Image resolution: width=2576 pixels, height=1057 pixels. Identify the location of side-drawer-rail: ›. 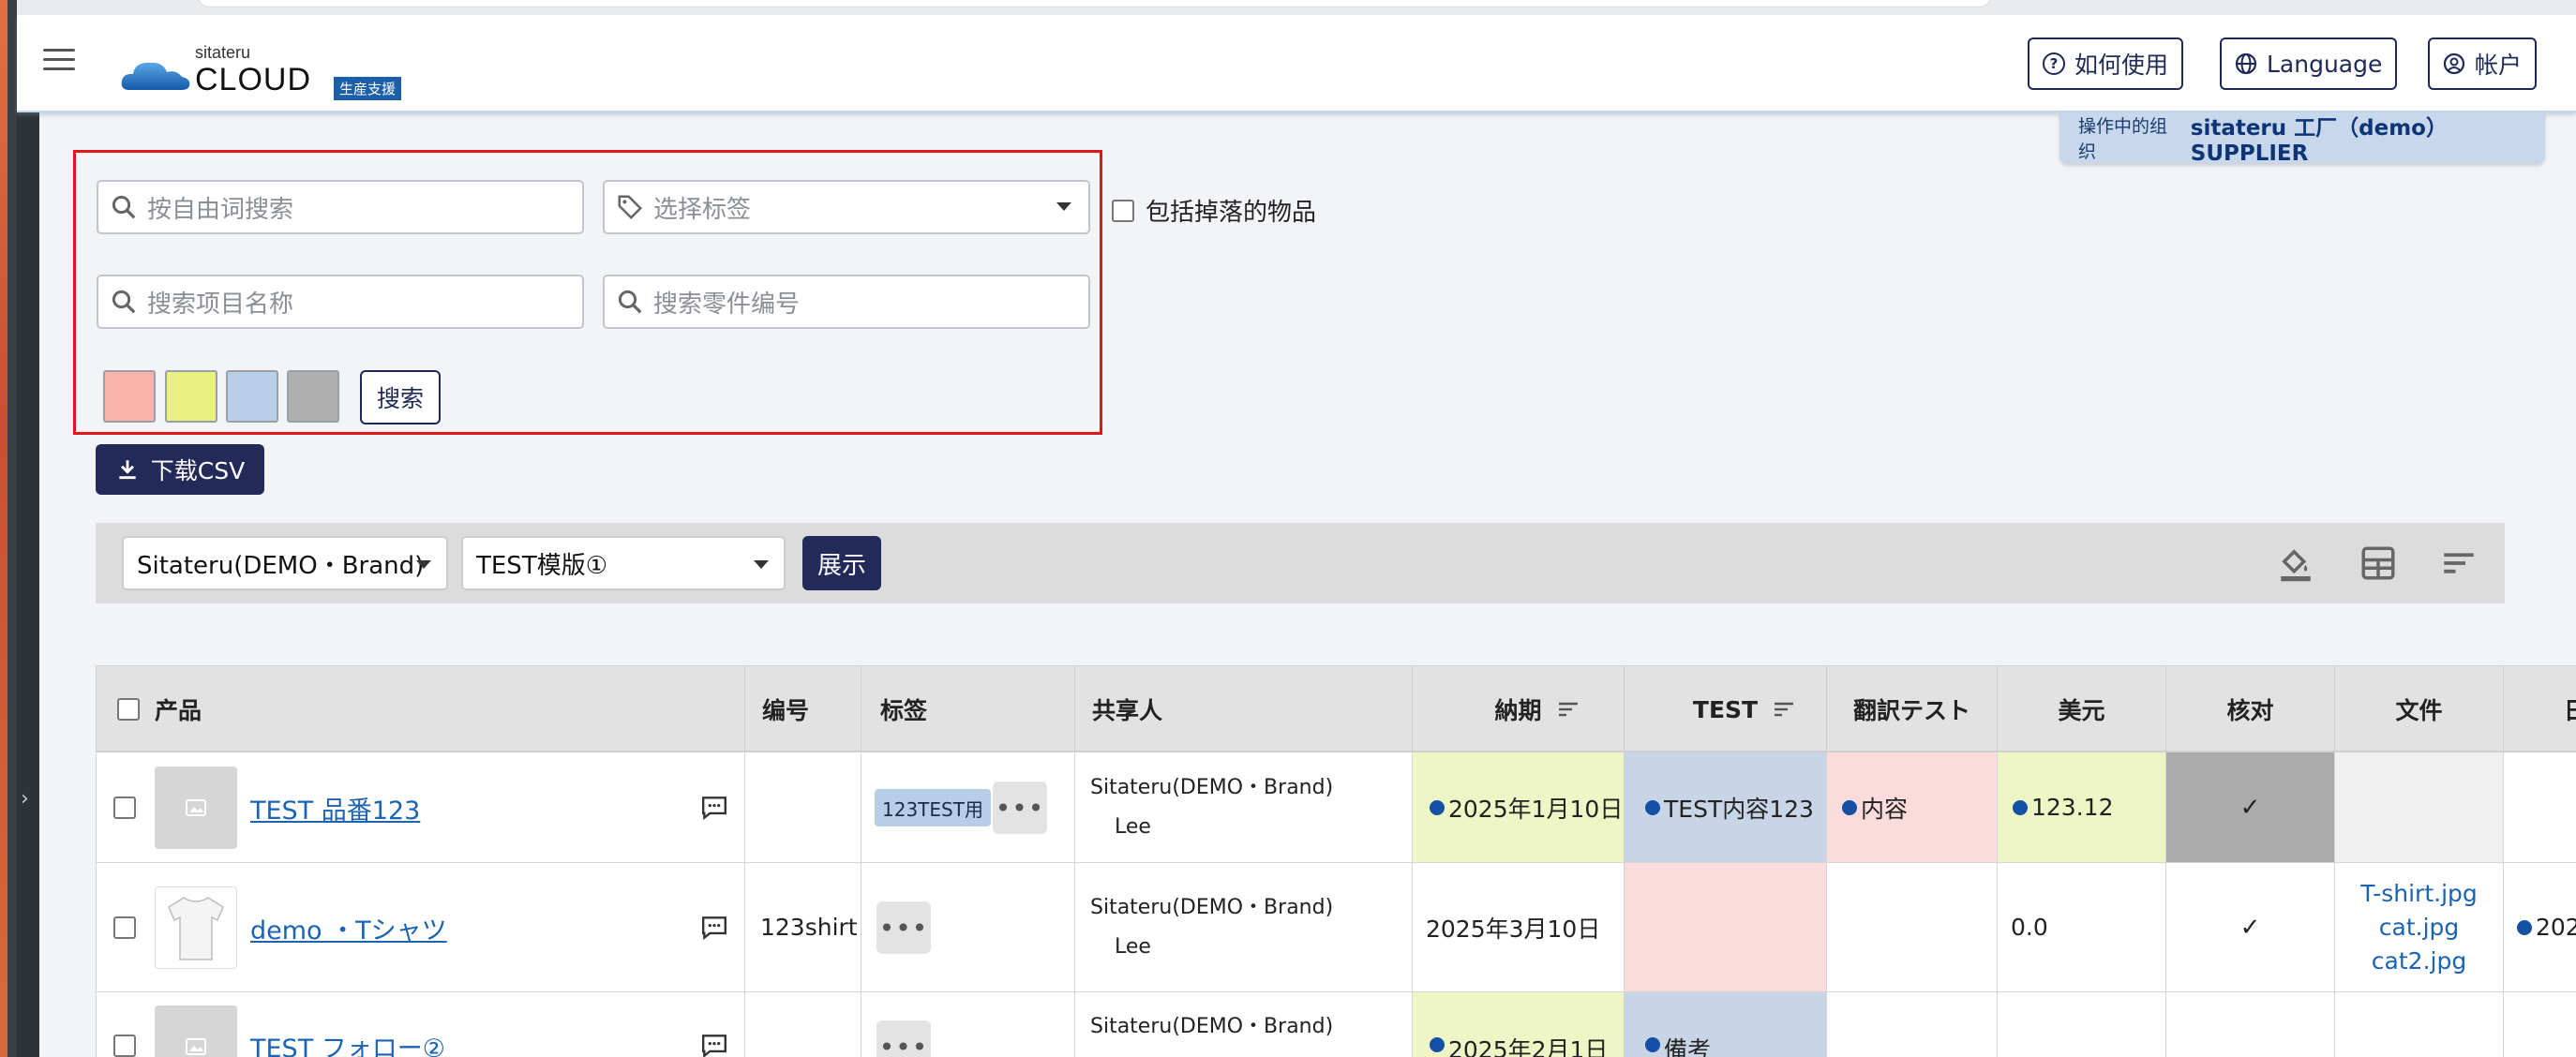
(28, 584).